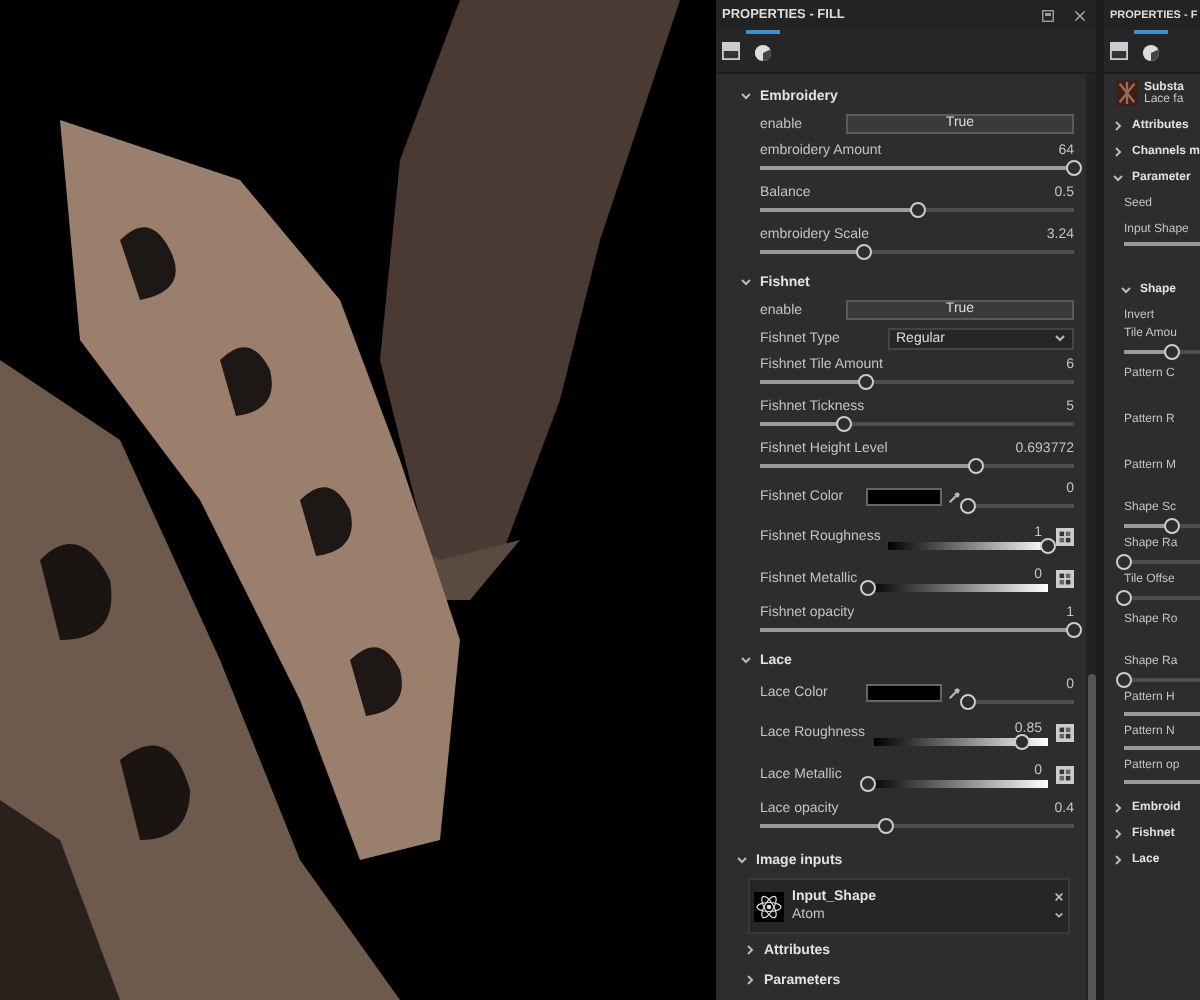 This screenshot has width=1200, height=1000. I want to click on float-icon, so click(1048, 15).